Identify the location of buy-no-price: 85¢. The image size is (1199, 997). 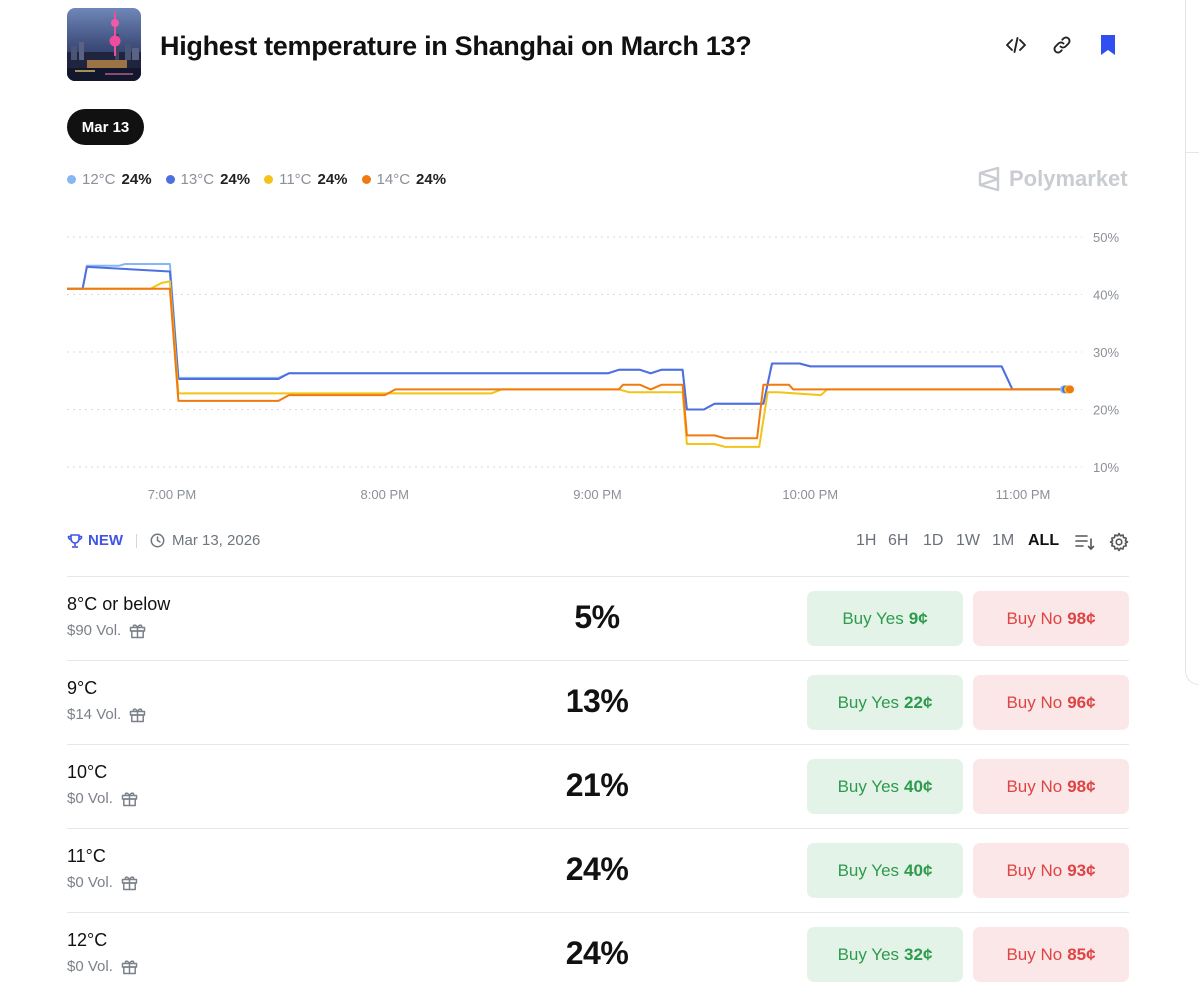
(1081, 954).